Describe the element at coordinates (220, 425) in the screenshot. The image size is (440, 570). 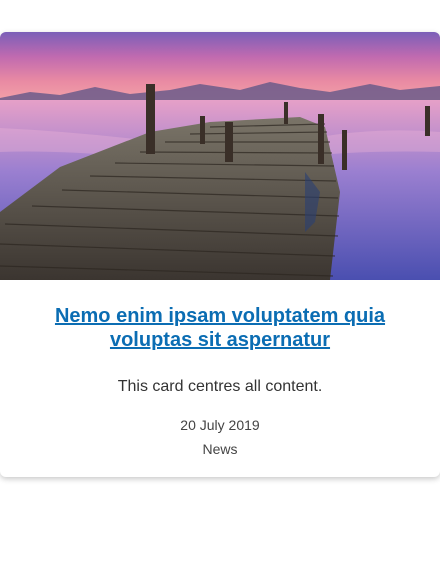
I see `card-date: 20 July 2019` at that location.